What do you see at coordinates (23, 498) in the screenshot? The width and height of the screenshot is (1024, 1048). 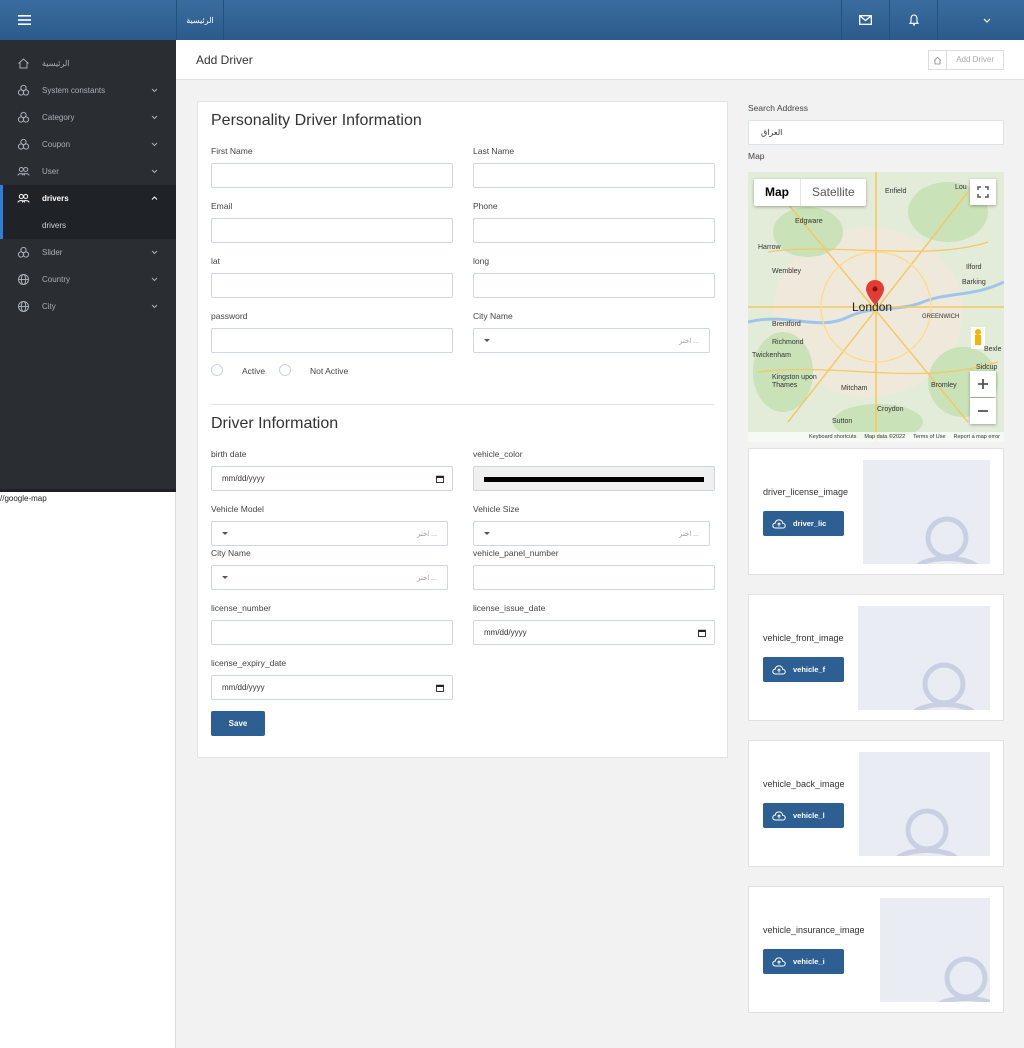 I see `google-map-comment-text: //google-map` at bounding box center [23, 498].